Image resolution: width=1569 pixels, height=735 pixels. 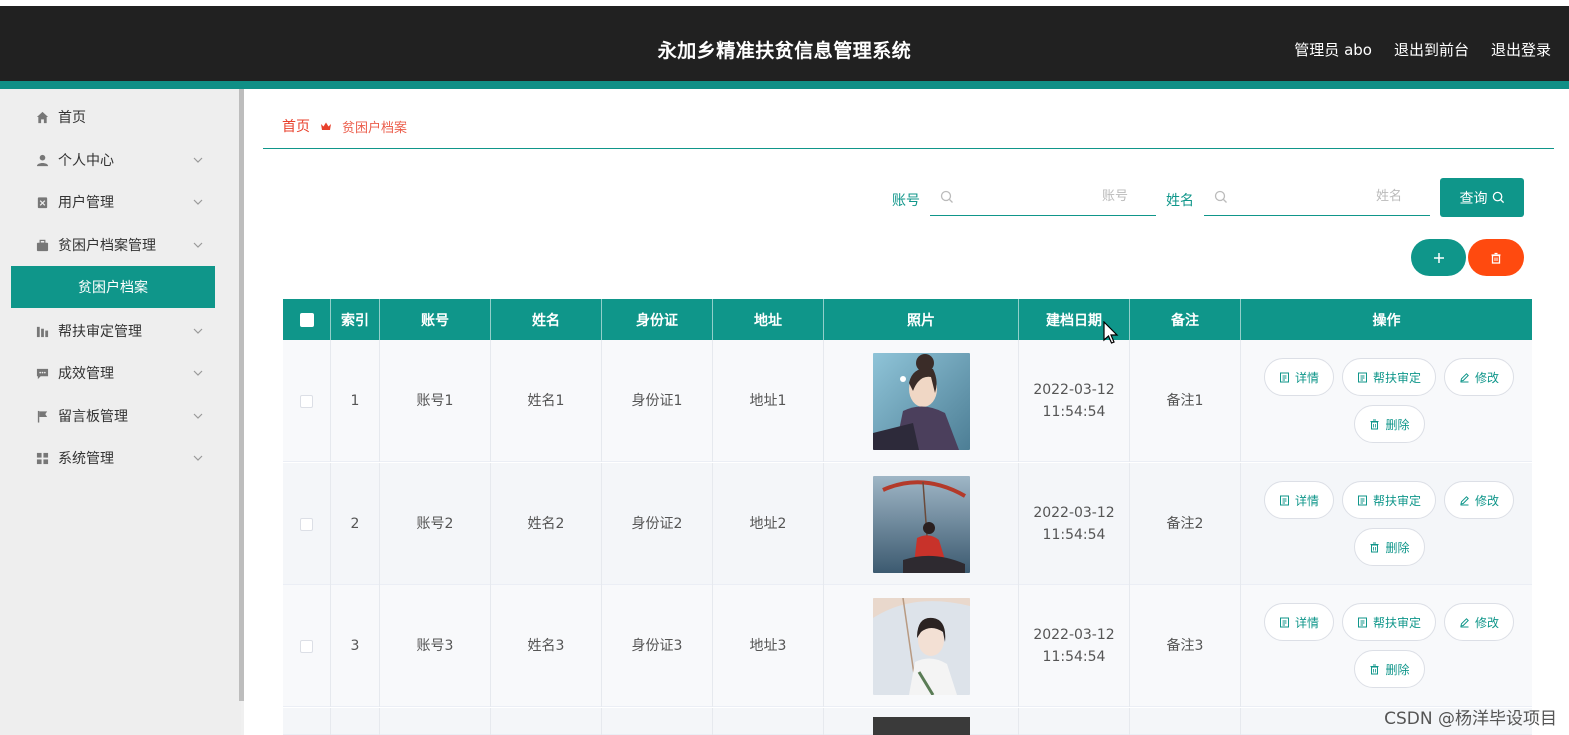 What do you see at coordinates (1374, 669) in the screenshot?
I see `trash-icon` at bounding box center [1374, 669].